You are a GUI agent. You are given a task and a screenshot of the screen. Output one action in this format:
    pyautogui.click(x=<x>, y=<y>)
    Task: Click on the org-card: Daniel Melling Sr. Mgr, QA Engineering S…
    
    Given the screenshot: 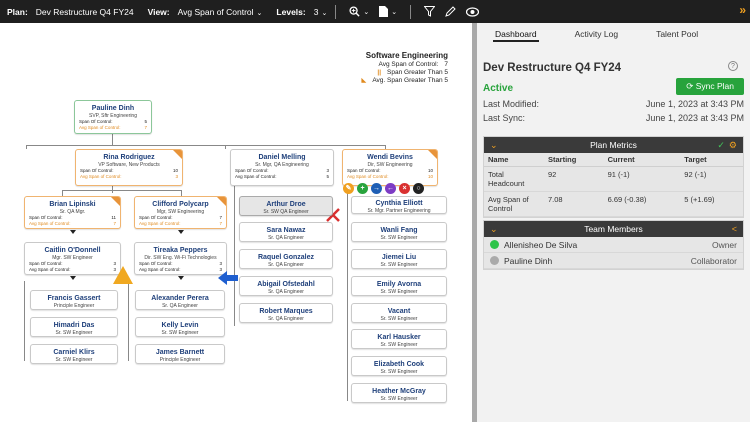 What is the action you would take?
    pyautogui.click(x=282, y=167)
    